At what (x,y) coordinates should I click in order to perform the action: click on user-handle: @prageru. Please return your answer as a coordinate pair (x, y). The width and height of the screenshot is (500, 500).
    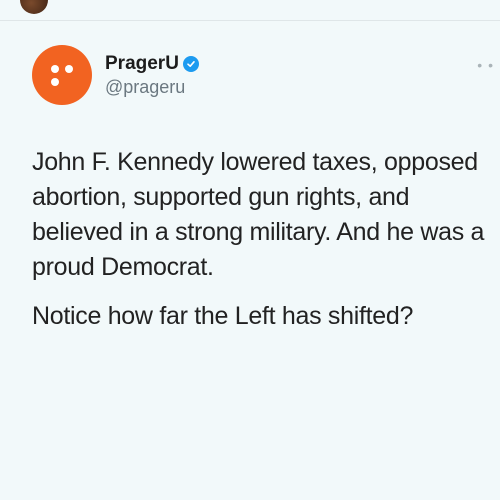
    Looking at the image, I should click on (152, 87).